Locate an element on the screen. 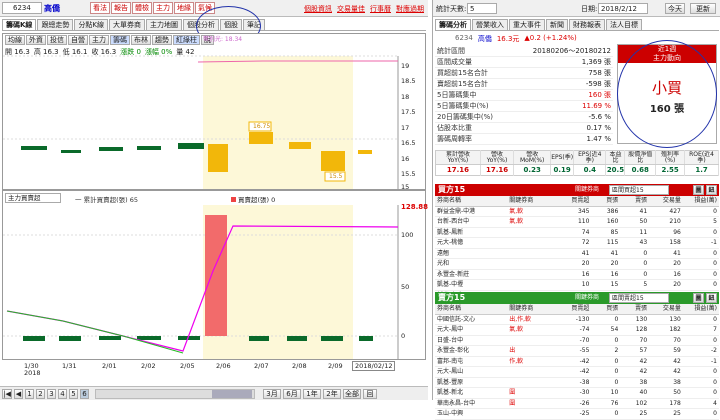 This screenshot has height=420, width=720. buy-cell: 台新-西台中 is located at coordinates (471, 222).